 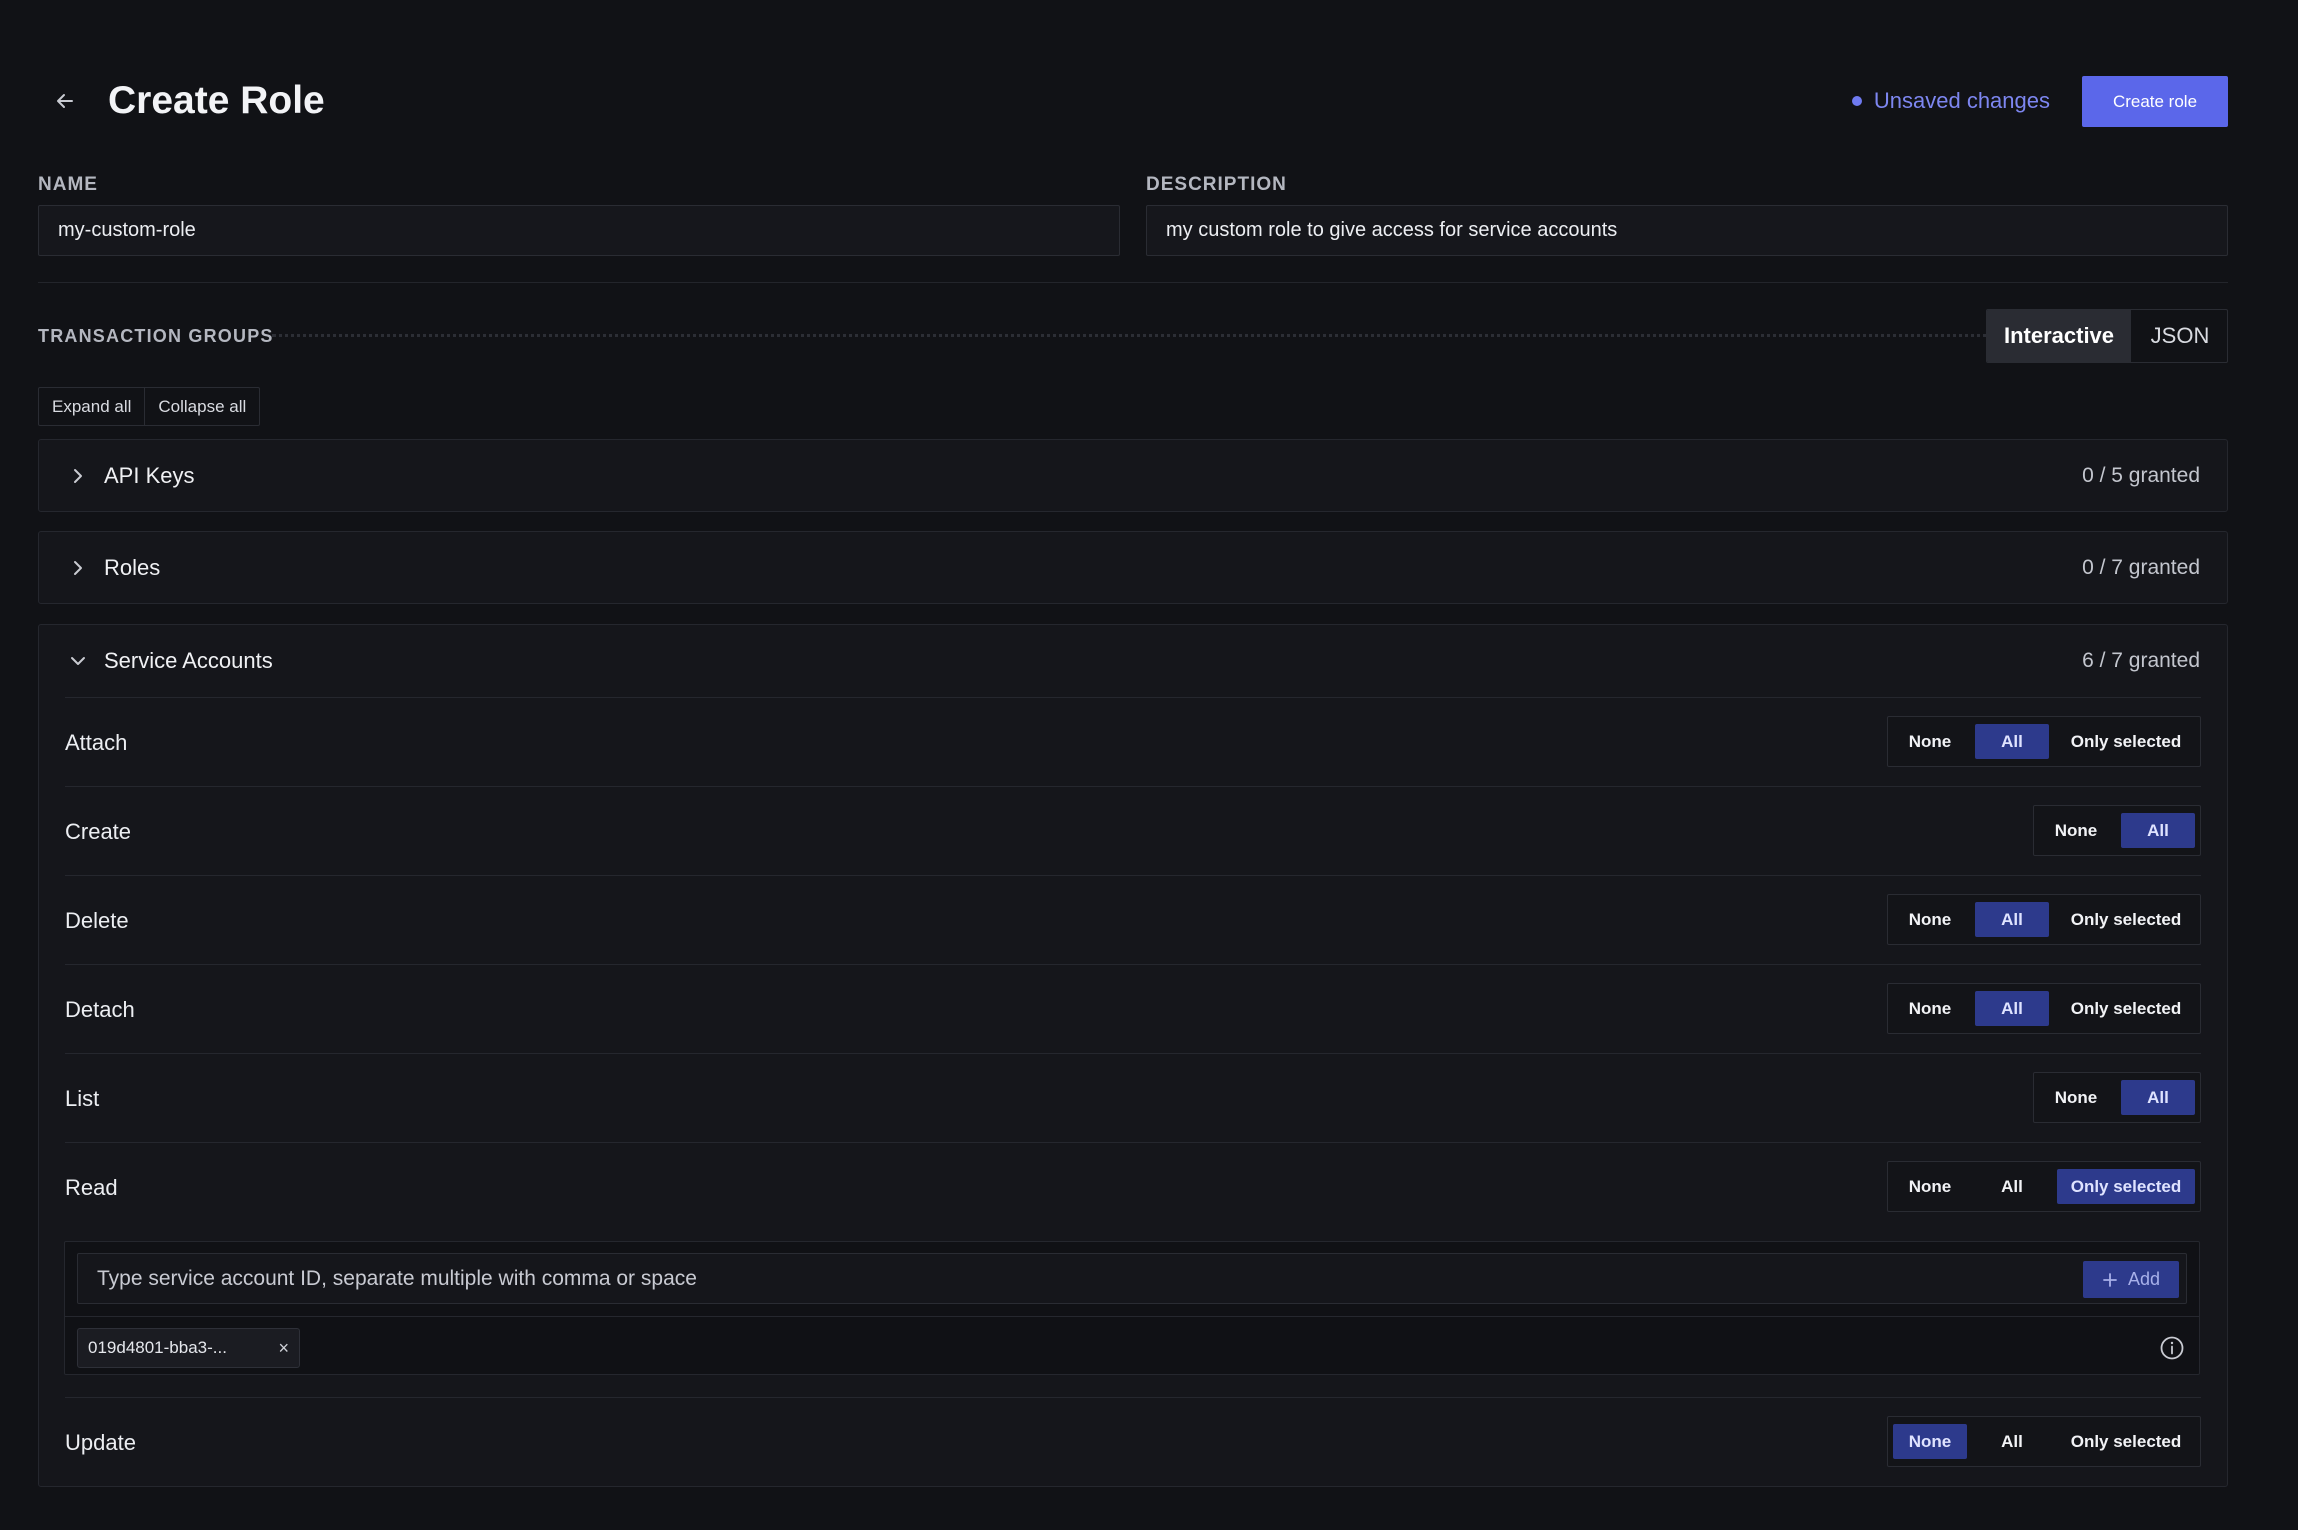 I want to click on group-roles: Roles 0 / 7 granted, so click(x=1133, y=567).